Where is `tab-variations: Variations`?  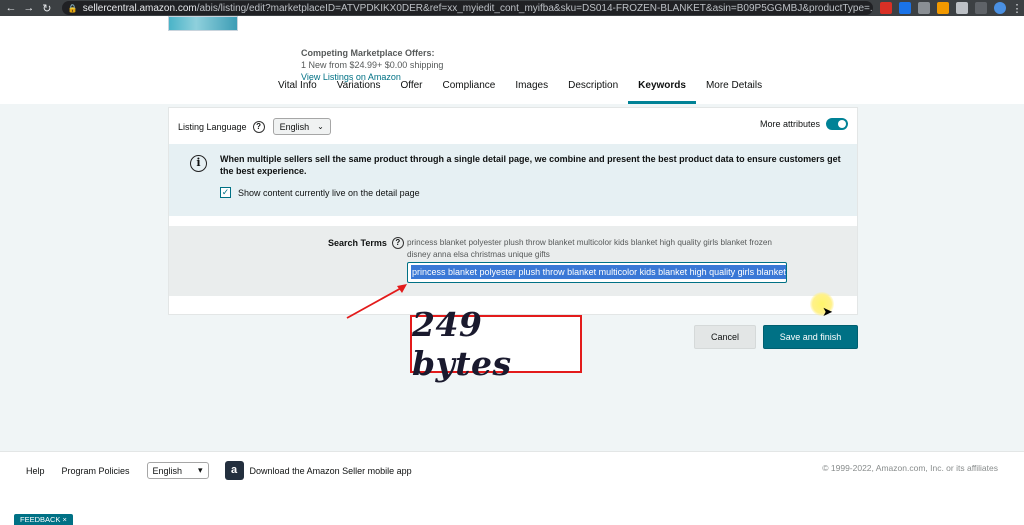
tab-variations: Variations is located at coordinates (359, 91).